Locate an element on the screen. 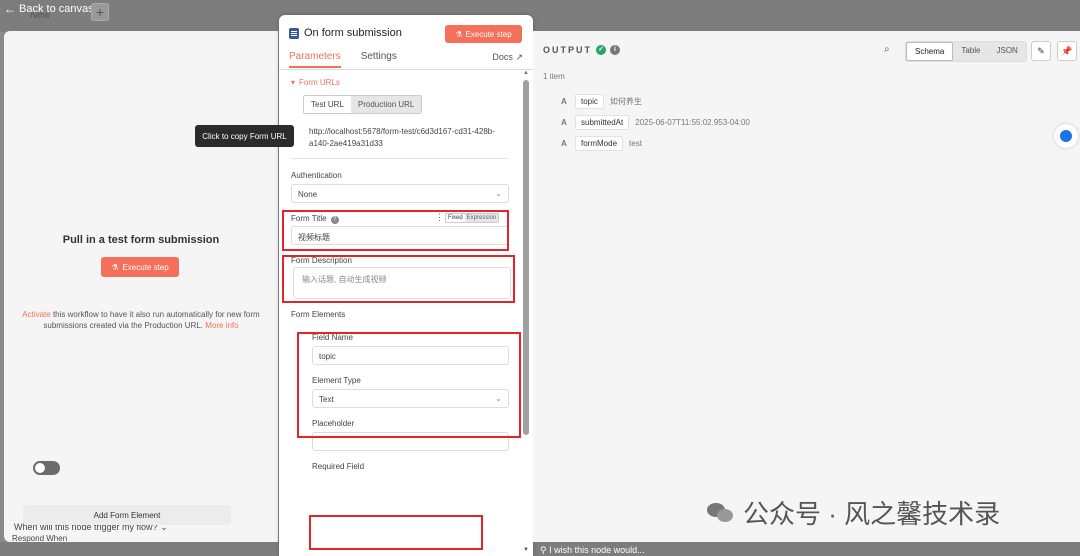  execute-step-button-left: ⚗ Execute step is located at coordinates (140, 267).